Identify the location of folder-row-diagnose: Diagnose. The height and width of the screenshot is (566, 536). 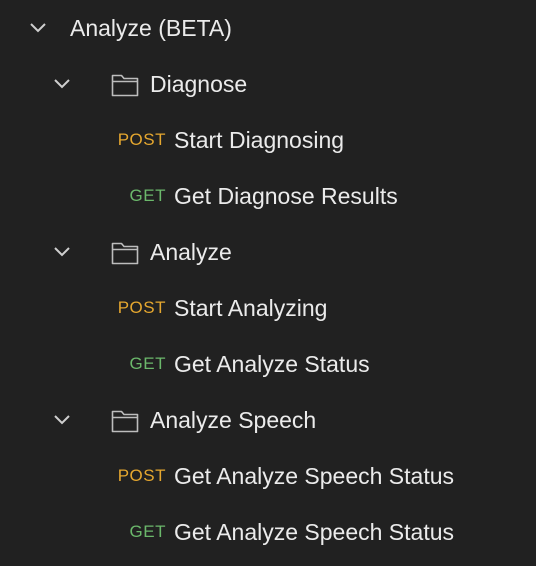
(268, 84).